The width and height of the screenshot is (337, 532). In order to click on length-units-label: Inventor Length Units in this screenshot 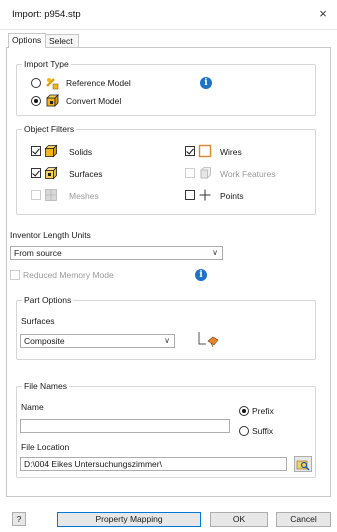, I will do `click(50, 235)`.